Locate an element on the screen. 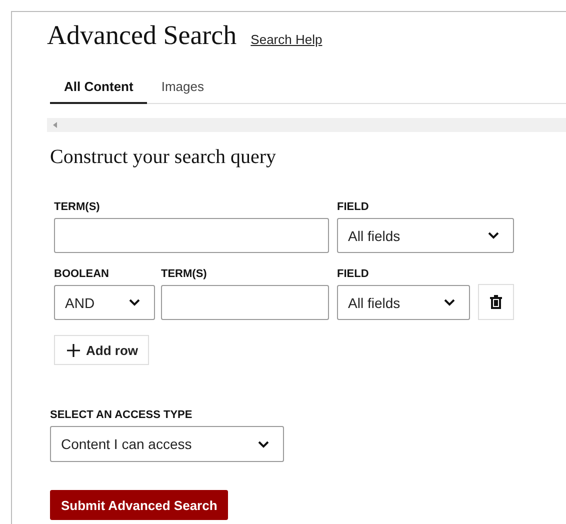  trash-icon is located at coordinates (496, 302).